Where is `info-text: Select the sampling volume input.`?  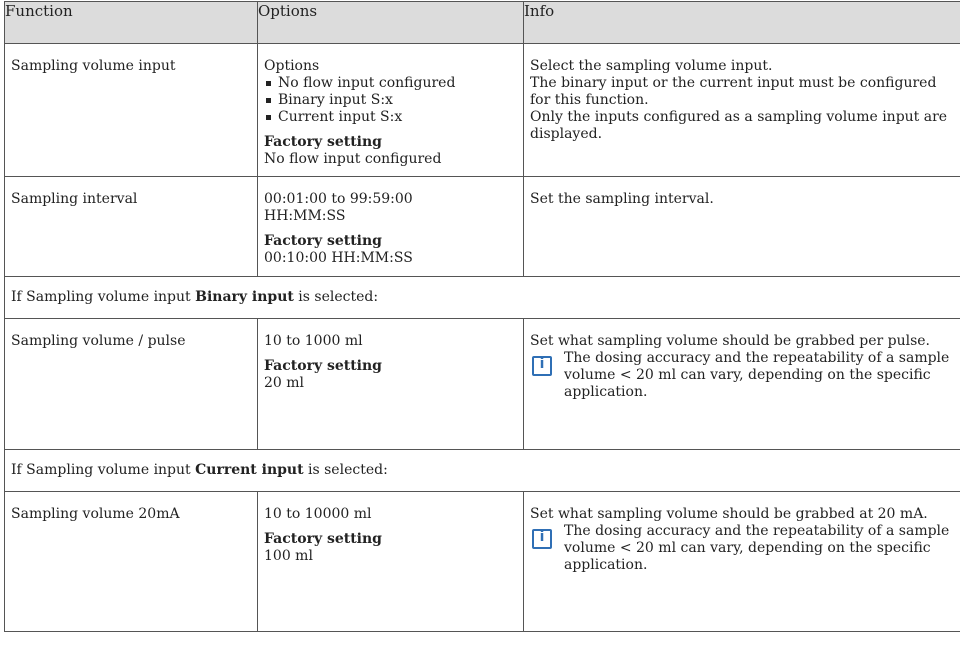 info-text: Select the sampling volume input. is located at coordinates (651, 66).